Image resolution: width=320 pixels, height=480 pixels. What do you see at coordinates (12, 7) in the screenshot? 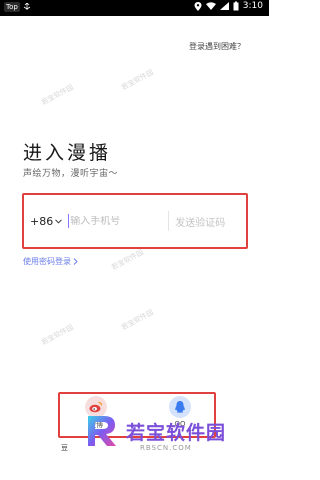
I see `app-badge: Top` at bounding box center [12, 7].